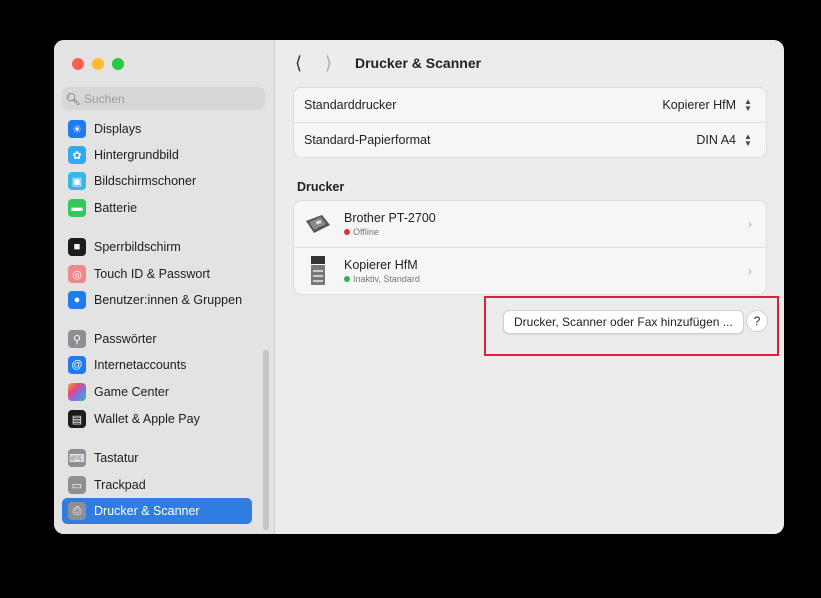  What do you see at coordinates (163, 98) in the screenshot?
I see `search-input: 🔍︎ Suchen` at bounding box center [163, 98].